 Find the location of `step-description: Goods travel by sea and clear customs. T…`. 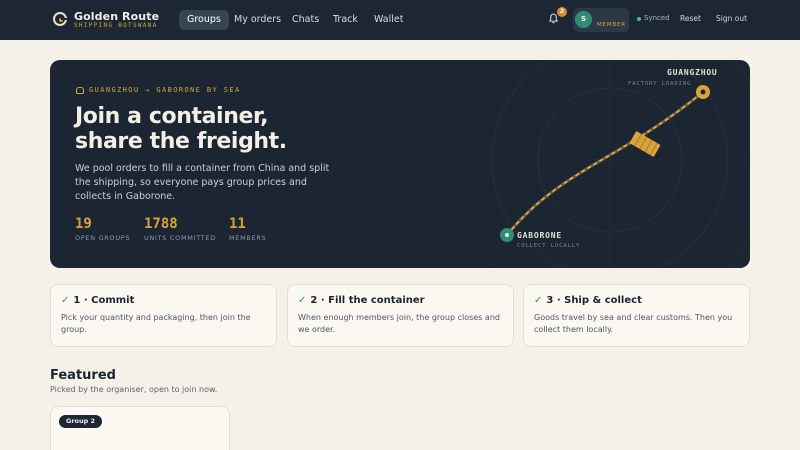

step-description: Goods travel by sea and clear customs. T… is located at coordinates (633, 323).